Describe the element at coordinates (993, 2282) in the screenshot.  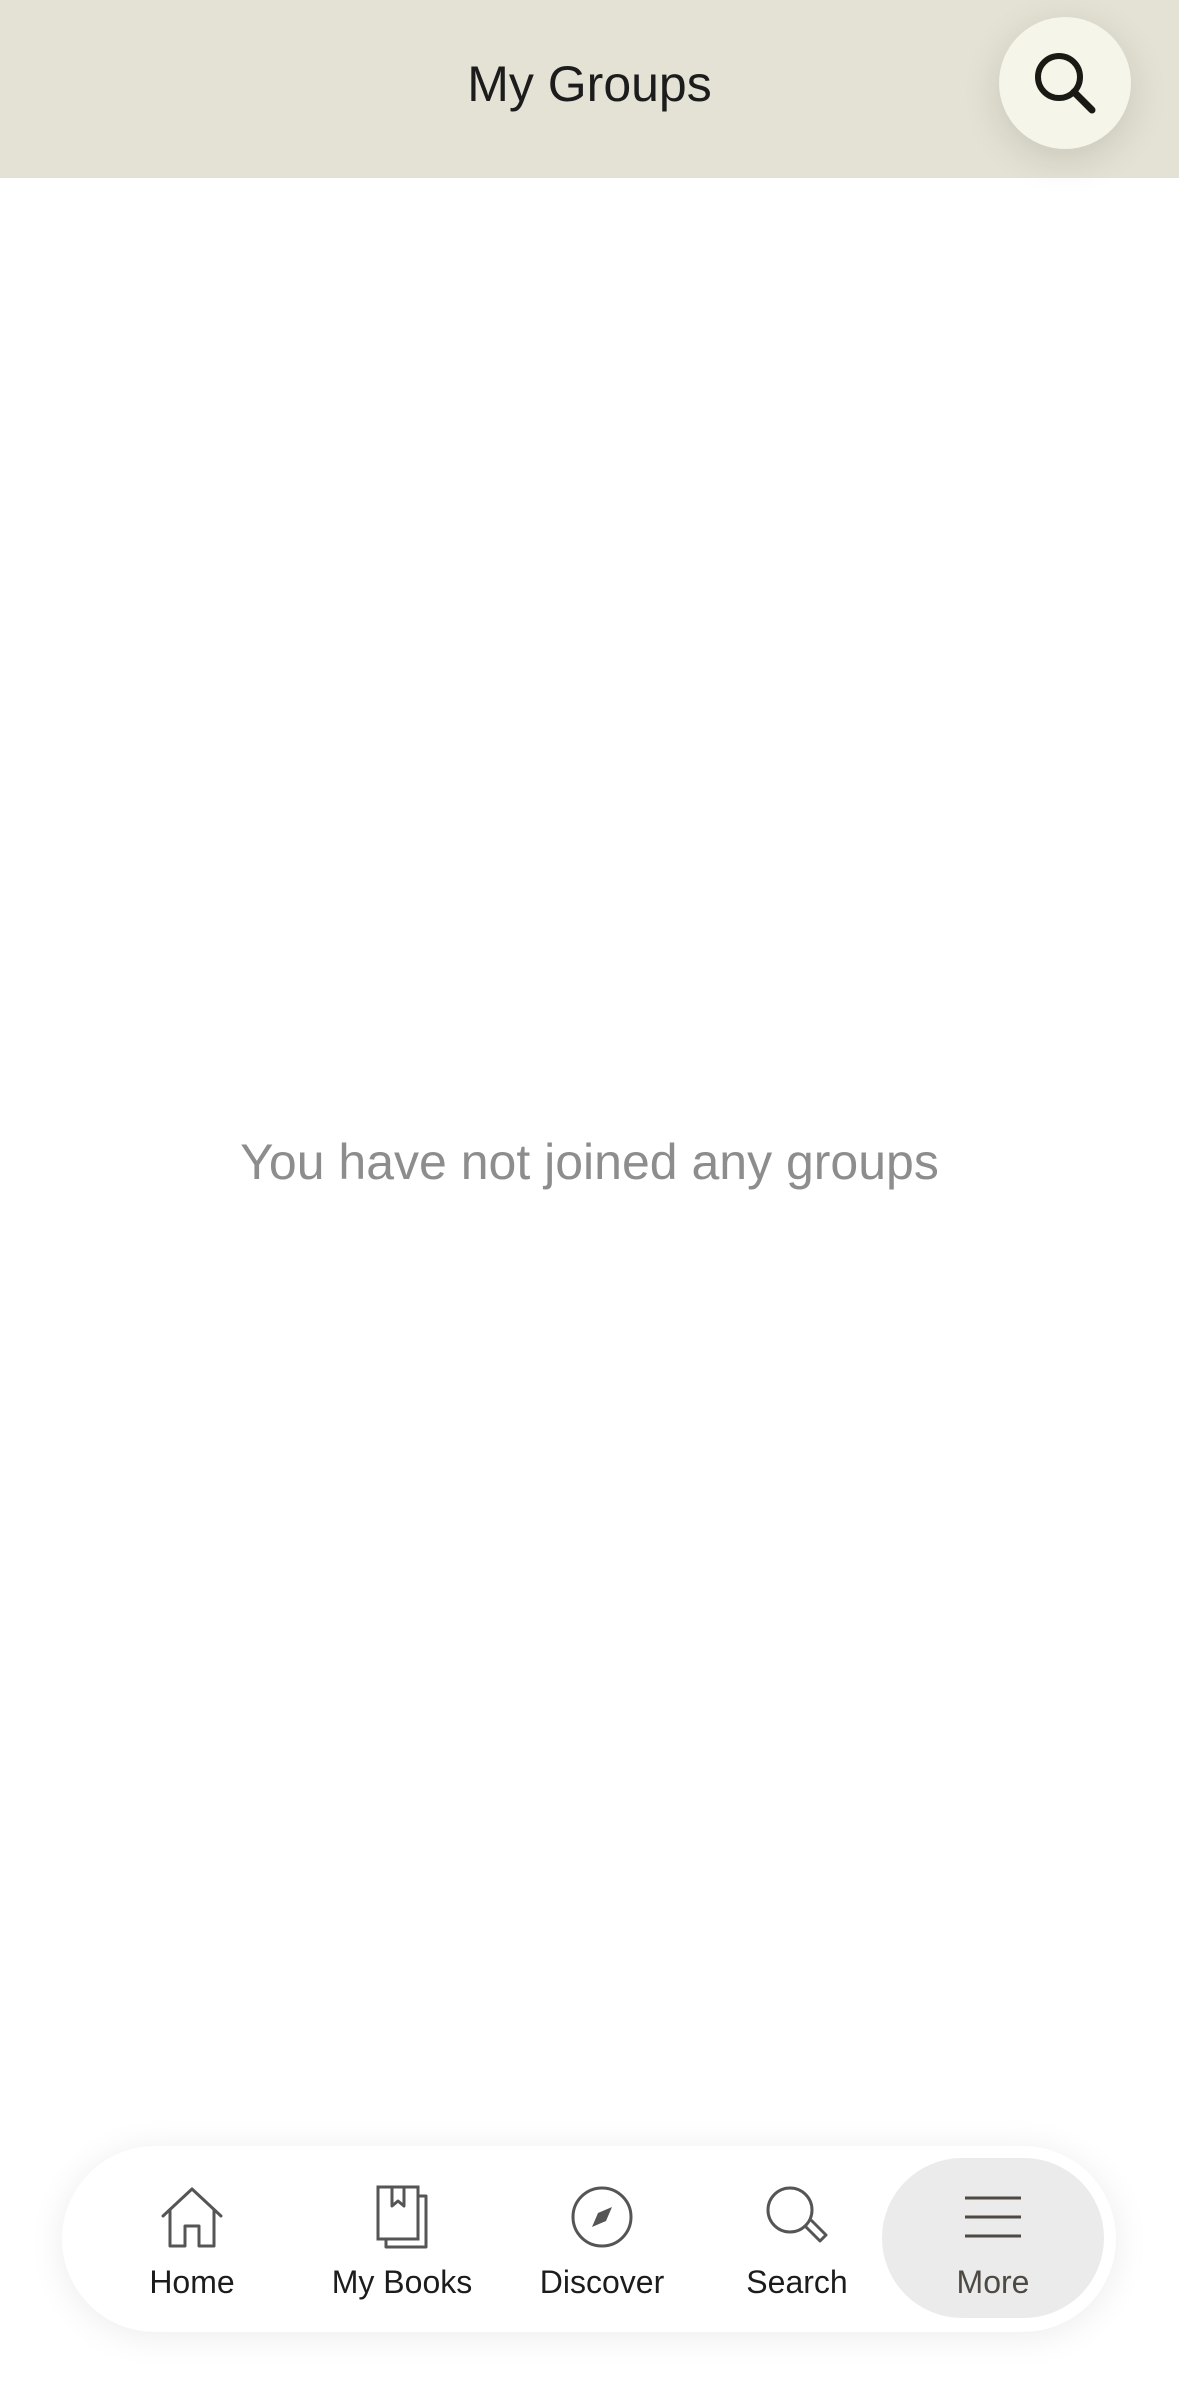
I see `tab-label-more: More` at that location.